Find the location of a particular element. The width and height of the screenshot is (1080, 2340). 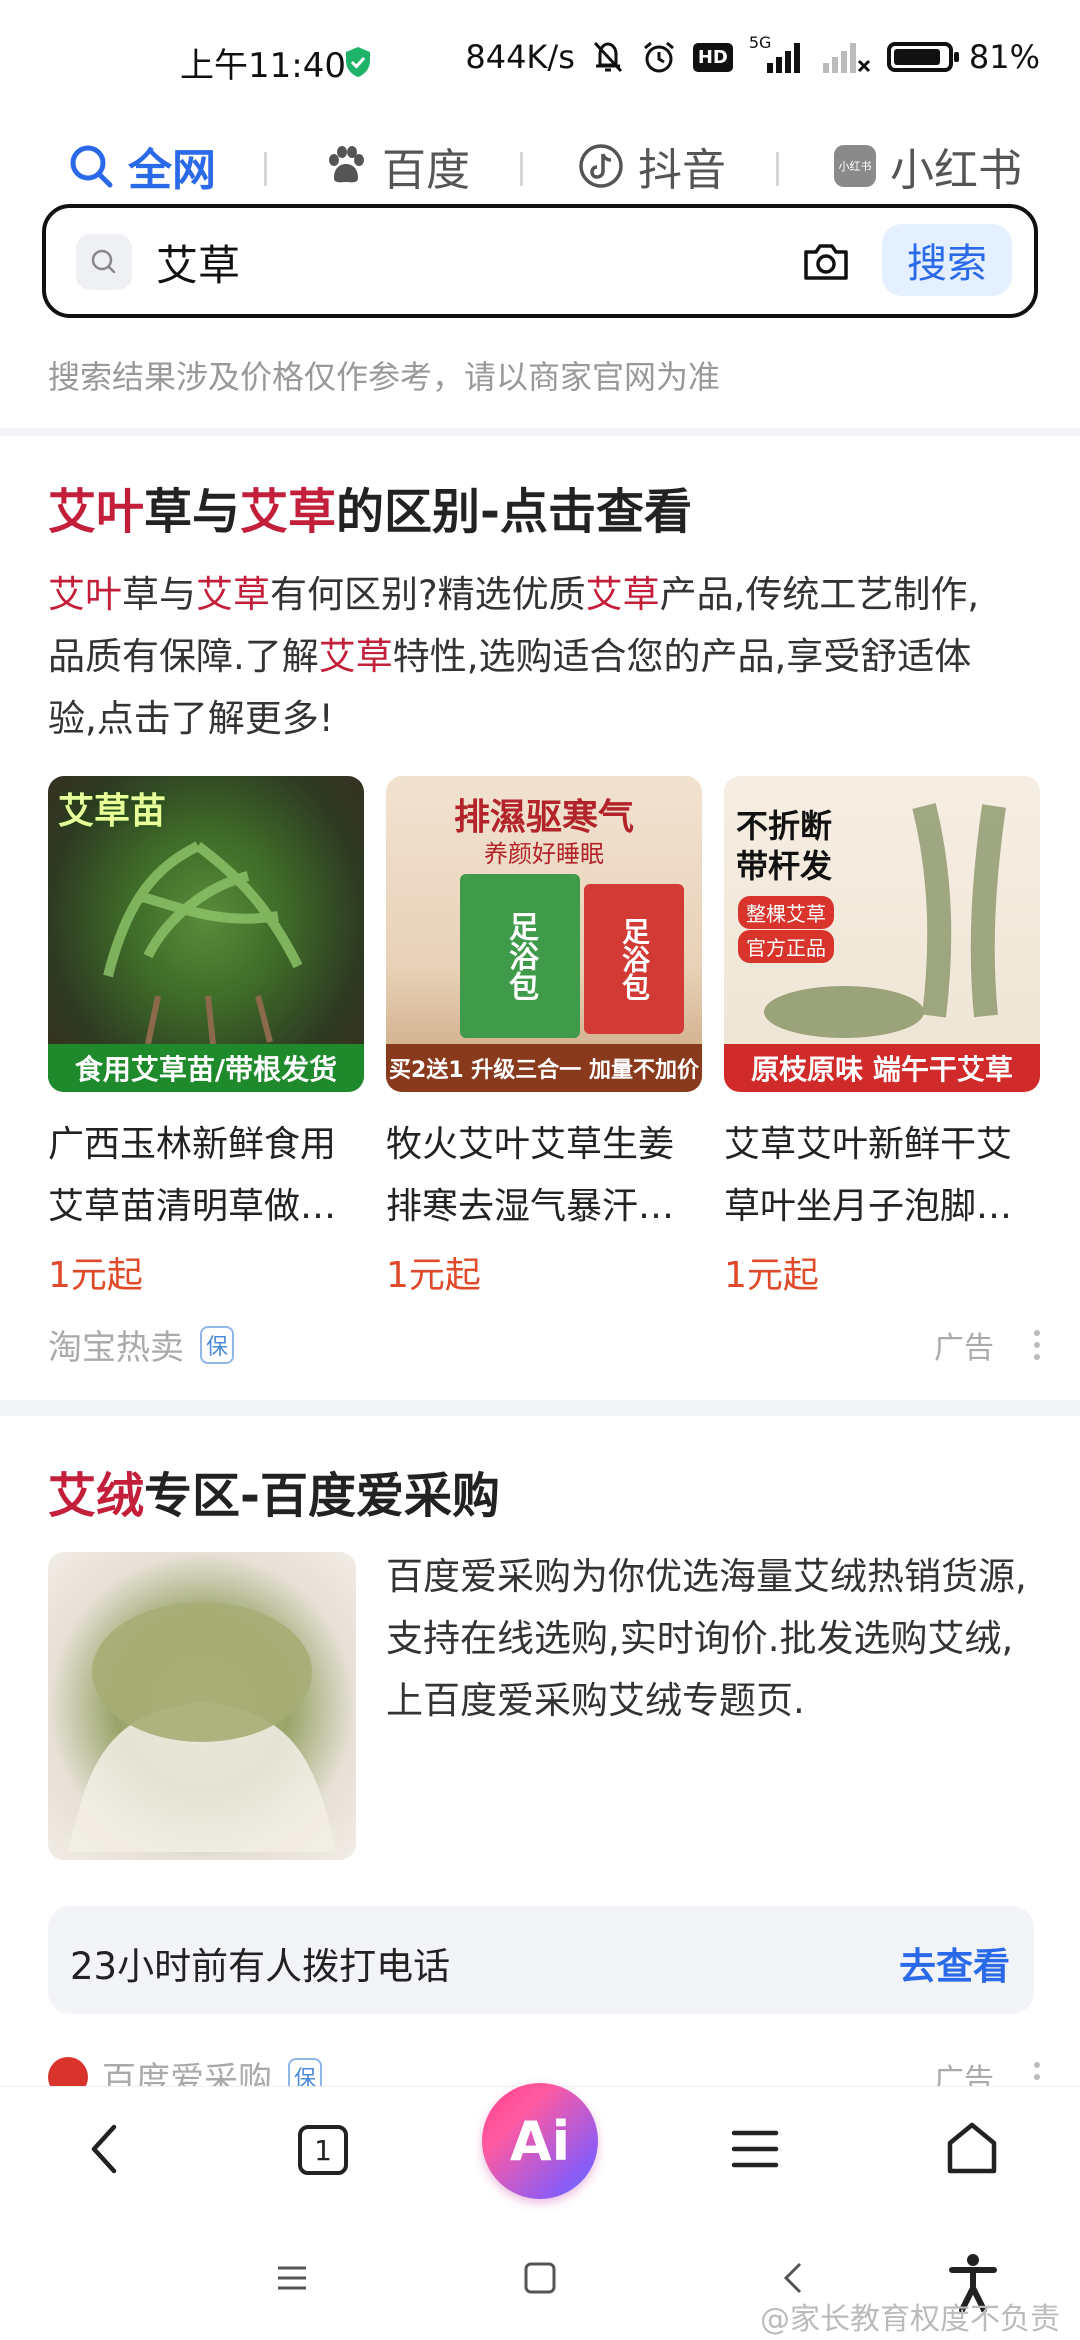

title-text: 的区别-点击查看 is located at coordinates (514, 512).